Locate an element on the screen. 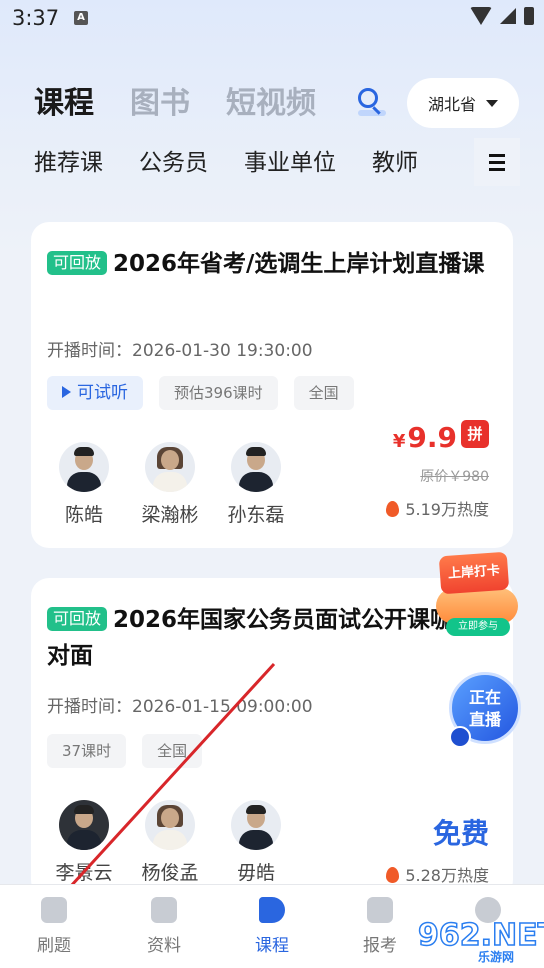  teacher-list: 李景云 杨俊孟 毋皓 is located at coordinates (170, 842).